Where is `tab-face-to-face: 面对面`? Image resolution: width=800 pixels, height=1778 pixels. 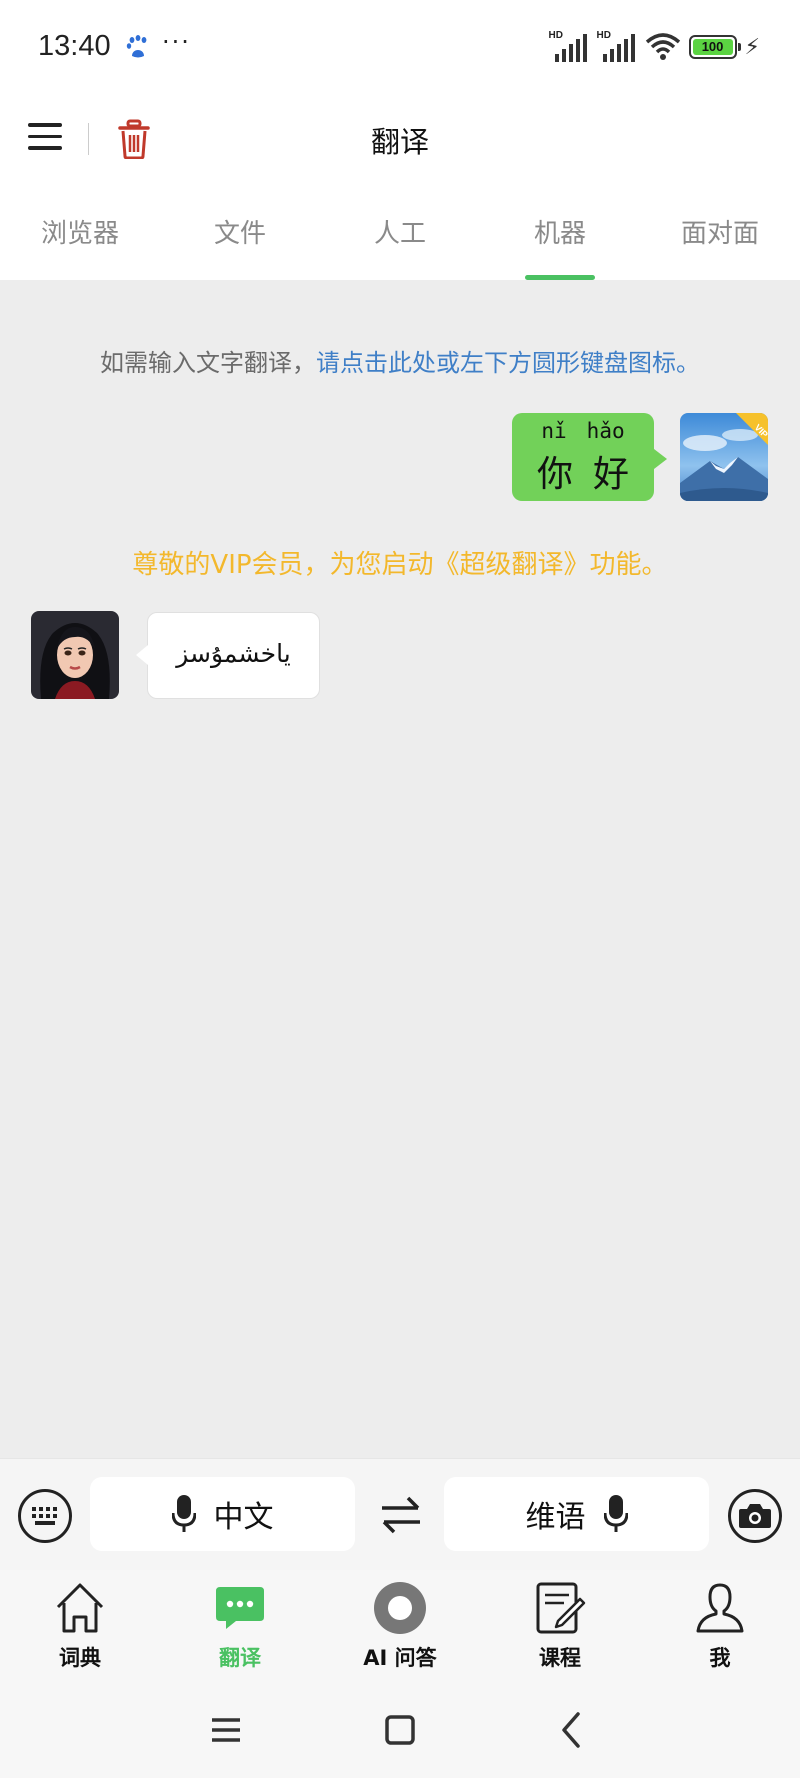 tab-face-to-face: 面对面 is located at coordinates (720, 232).